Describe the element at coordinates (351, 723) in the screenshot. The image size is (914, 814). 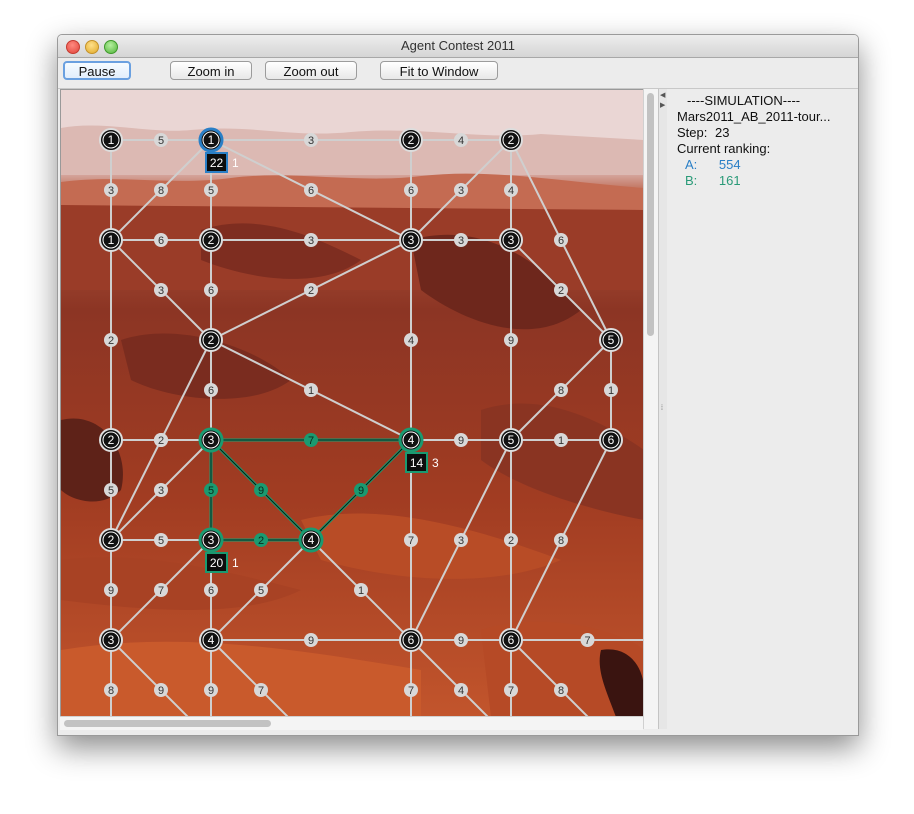
I see `map-horizontal-scrollbar` at that location.